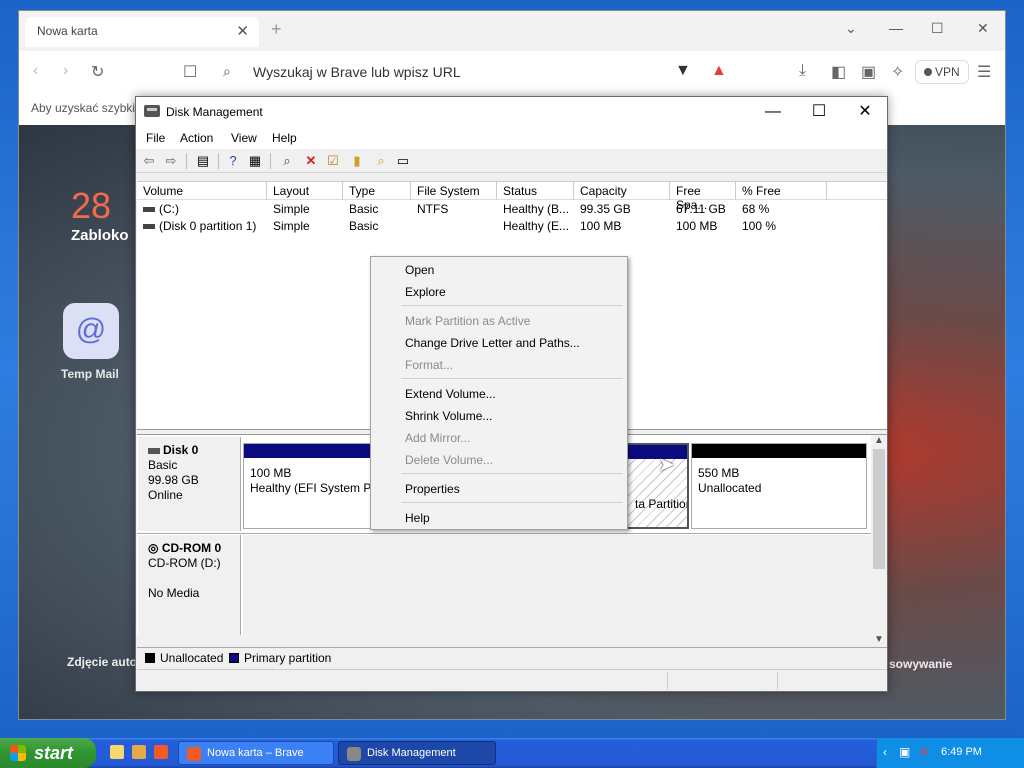 The width and height of the screenshot is (1024, 768). I want to click on dm-titlebar: Disk Management — ☐ ✕, so click(511, 112).